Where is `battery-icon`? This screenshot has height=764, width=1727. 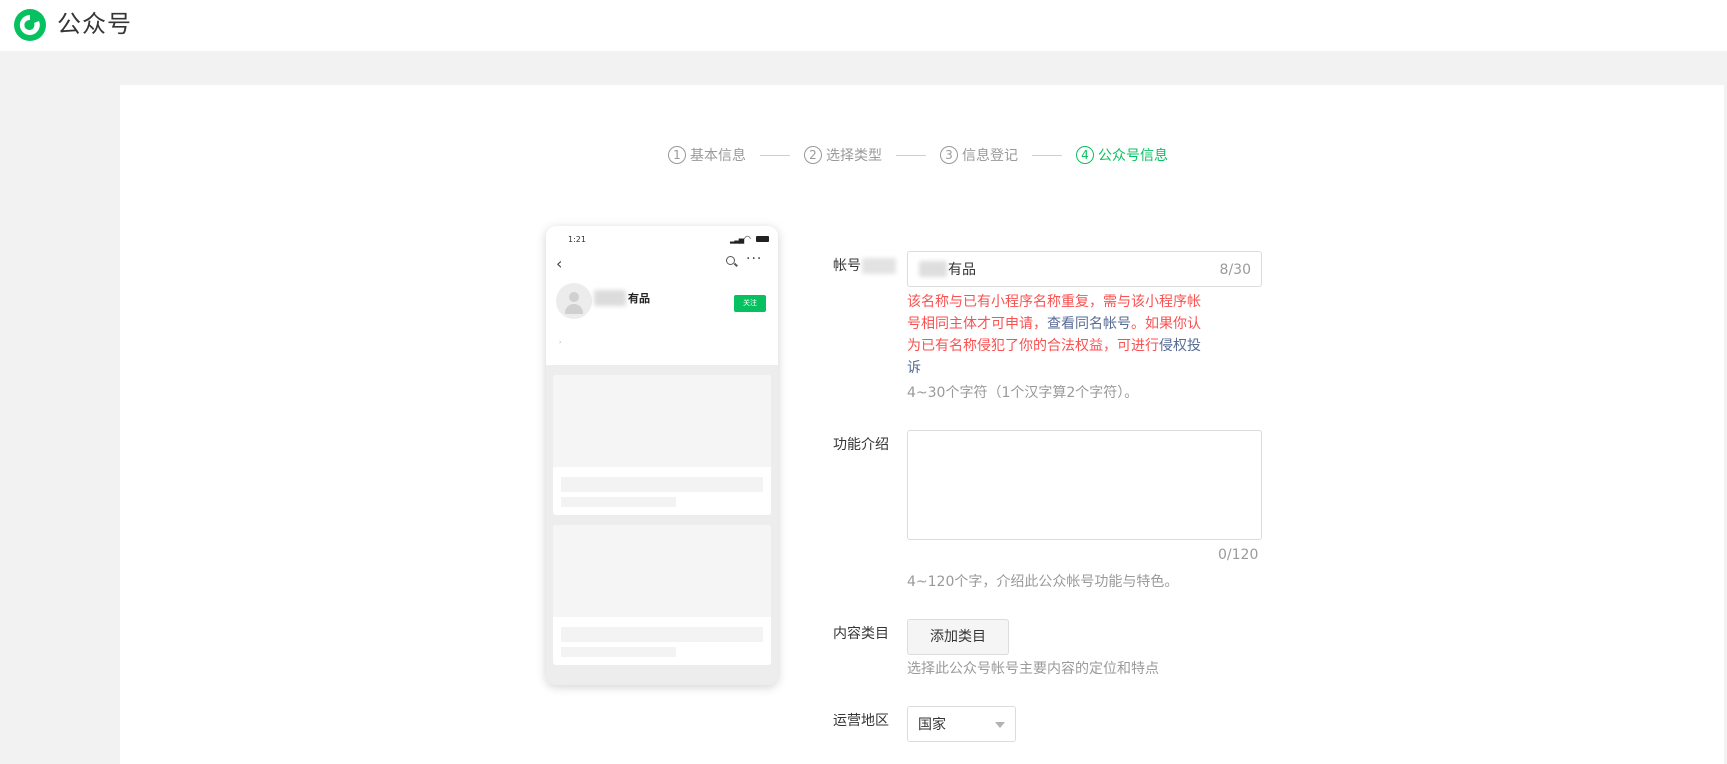 battery-icon is located at coordinates (762, 239).